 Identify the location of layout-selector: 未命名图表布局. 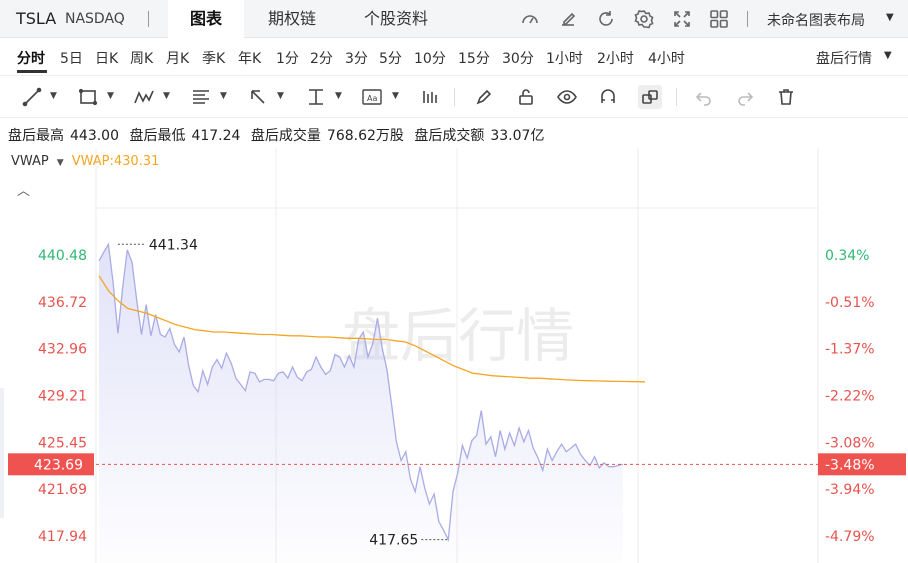
(816, 20).